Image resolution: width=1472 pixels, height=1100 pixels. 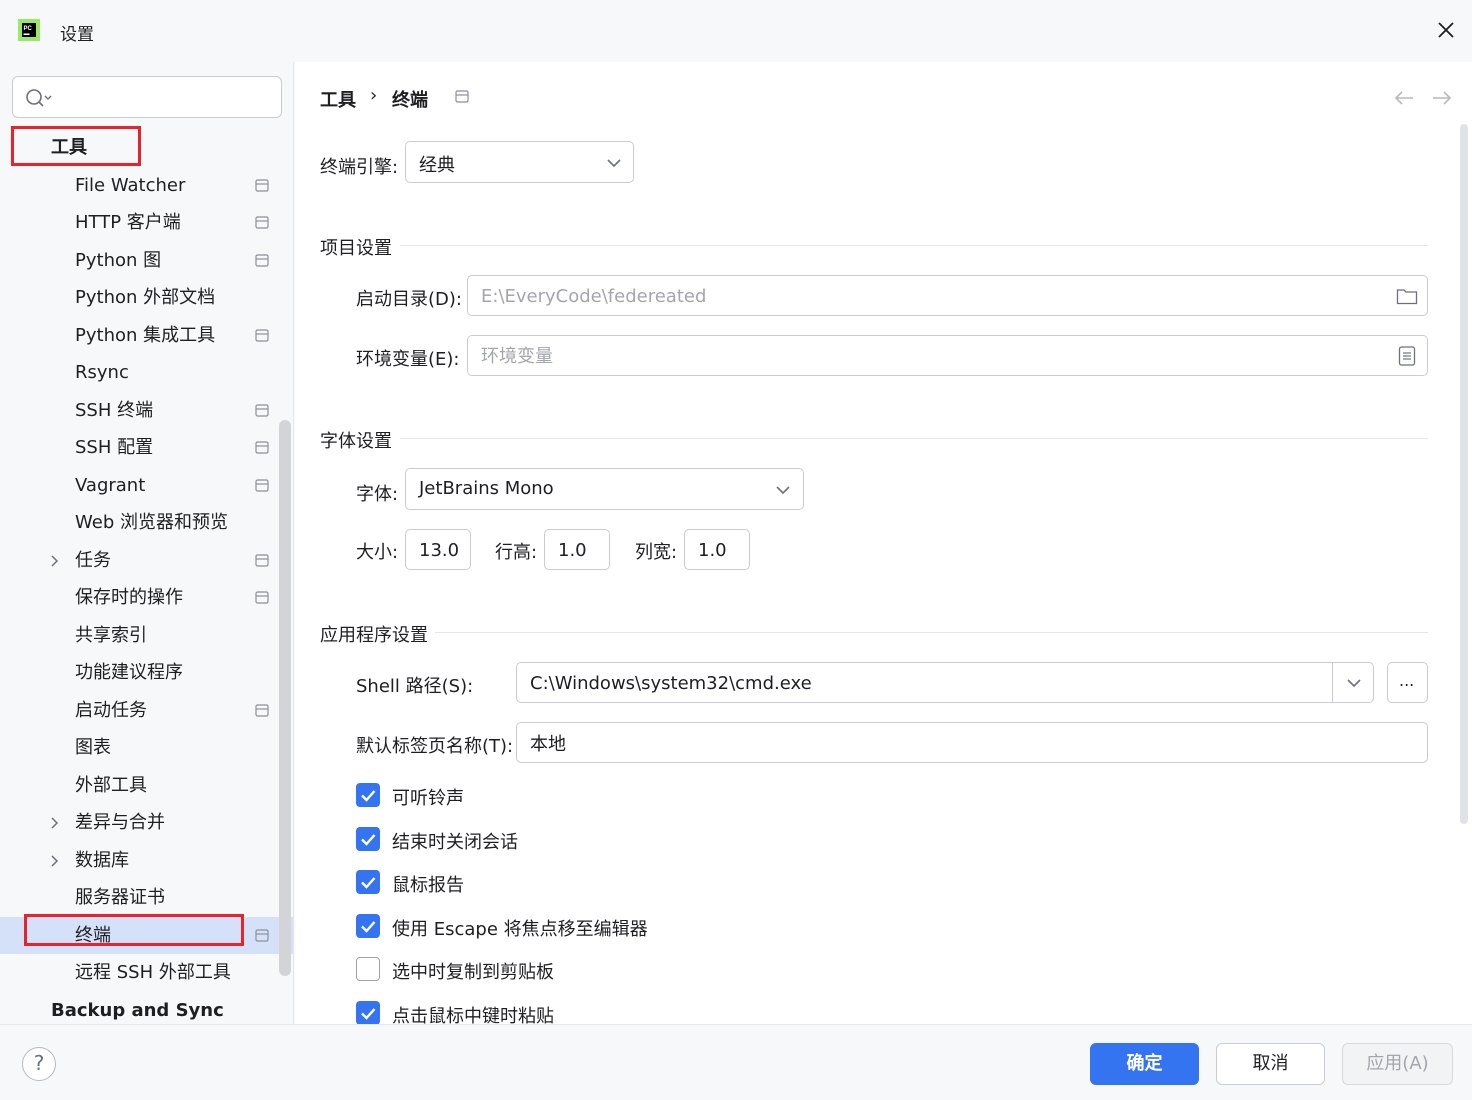 I want to click on settings-search, so click(x=147, y=97).